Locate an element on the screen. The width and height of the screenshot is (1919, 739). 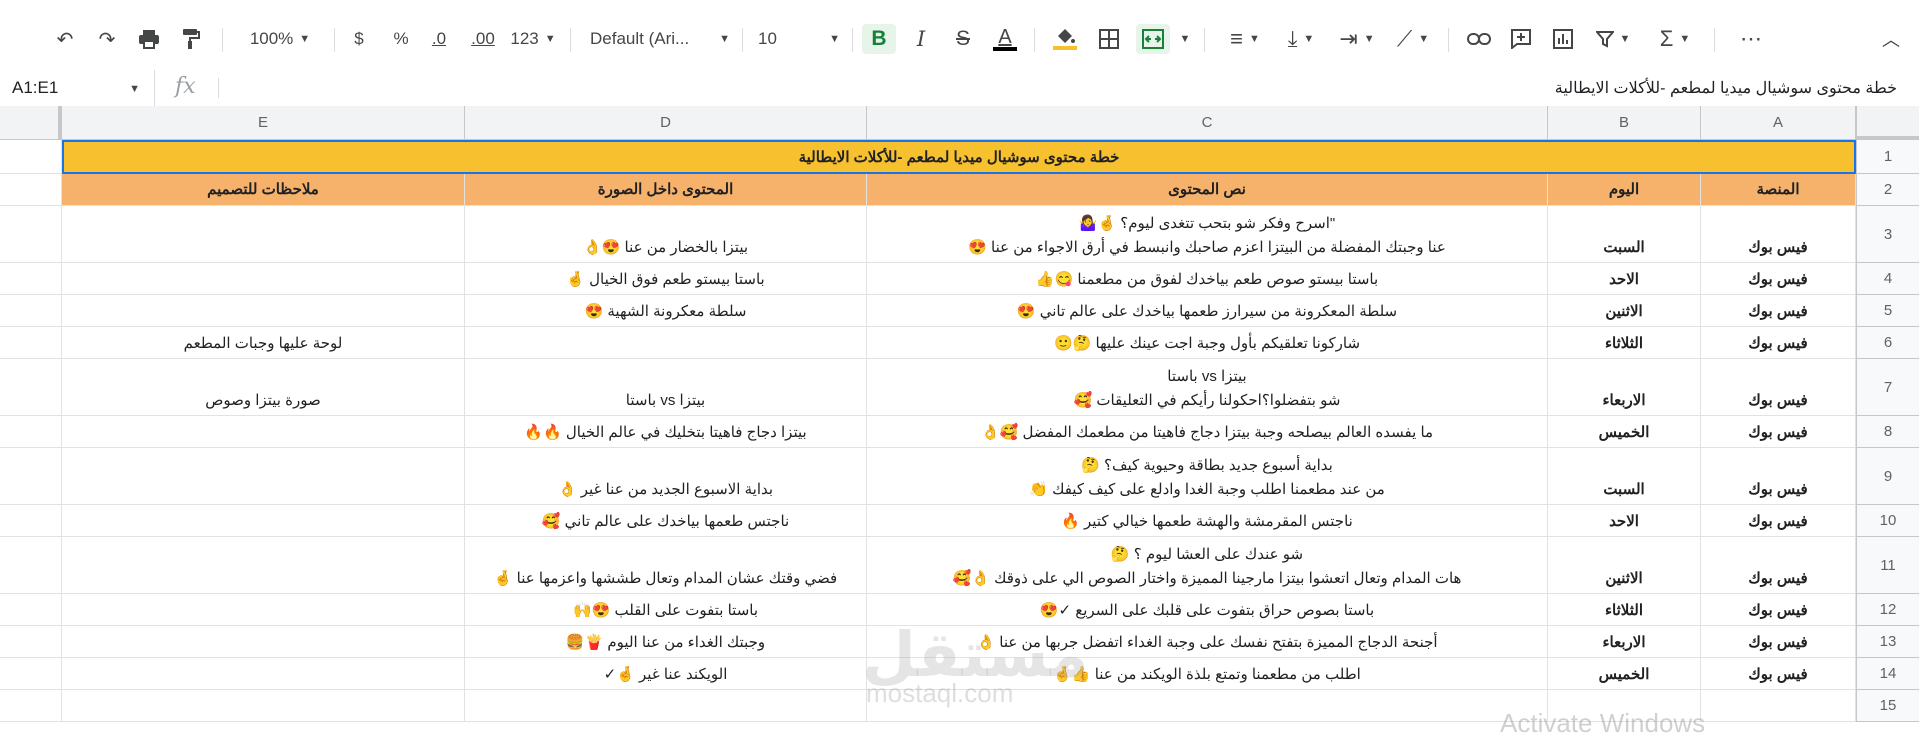
header-cell-E: ملاحظات للتصميم is located at coordinates (263, 190).